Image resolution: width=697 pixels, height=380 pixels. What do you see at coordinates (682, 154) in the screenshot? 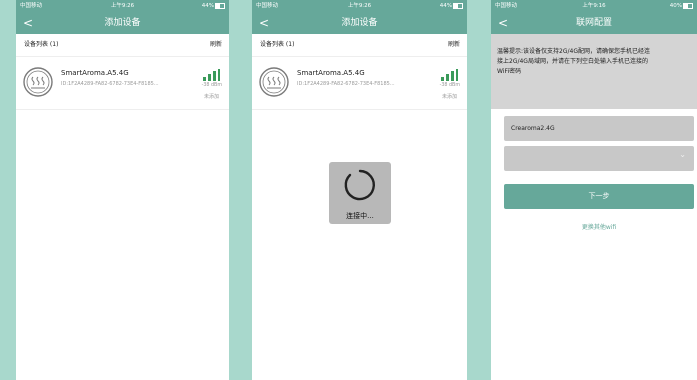
I see `chevron-down-icon: ⌄` at bounding box center [682, 154].